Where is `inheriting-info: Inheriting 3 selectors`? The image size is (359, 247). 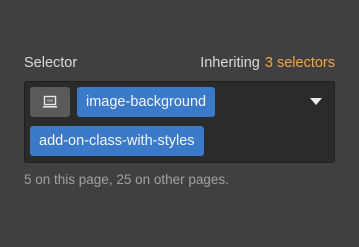
inheriting-info: Inheriting 3 selectors is located at coordinates (267, 63).